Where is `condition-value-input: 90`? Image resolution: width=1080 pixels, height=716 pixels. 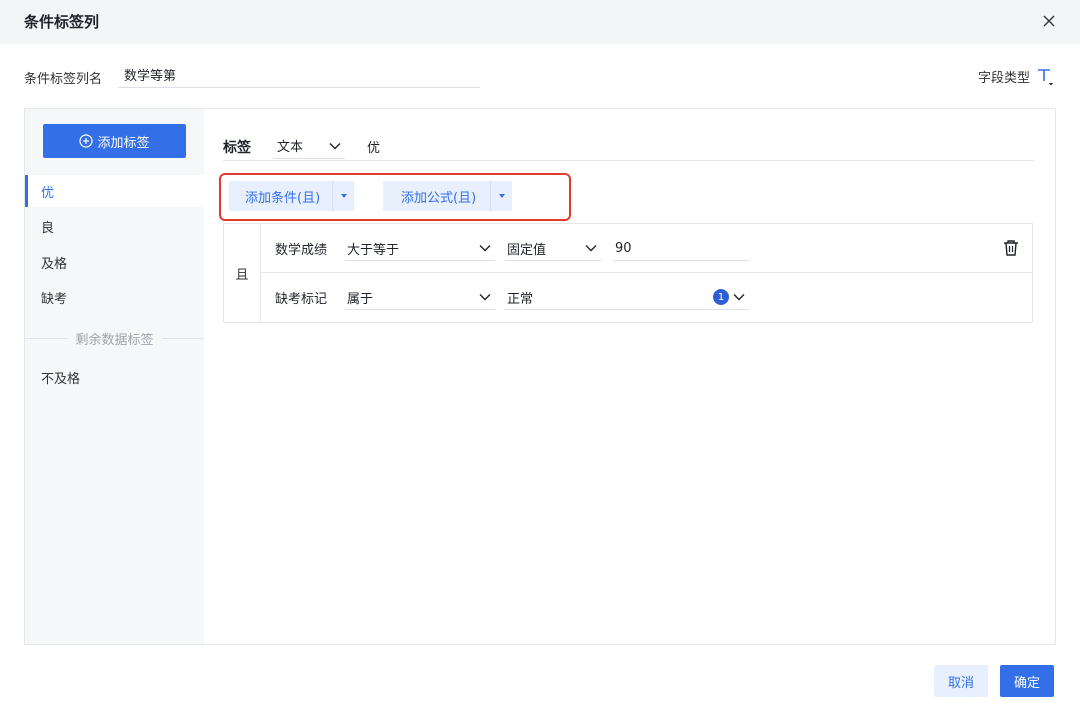 condition-value-input: 90 is located at coordinates (681, 248).